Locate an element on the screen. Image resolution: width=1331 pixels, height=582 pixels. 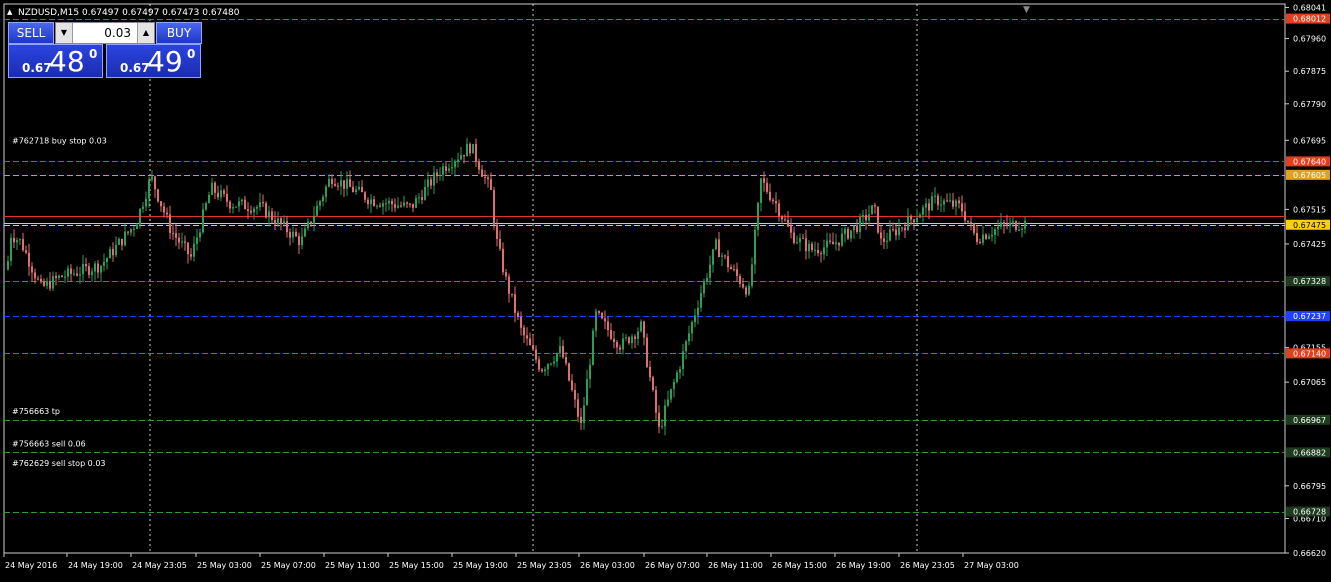
order-label: #756663 tp is located at coordinates (36, 411).